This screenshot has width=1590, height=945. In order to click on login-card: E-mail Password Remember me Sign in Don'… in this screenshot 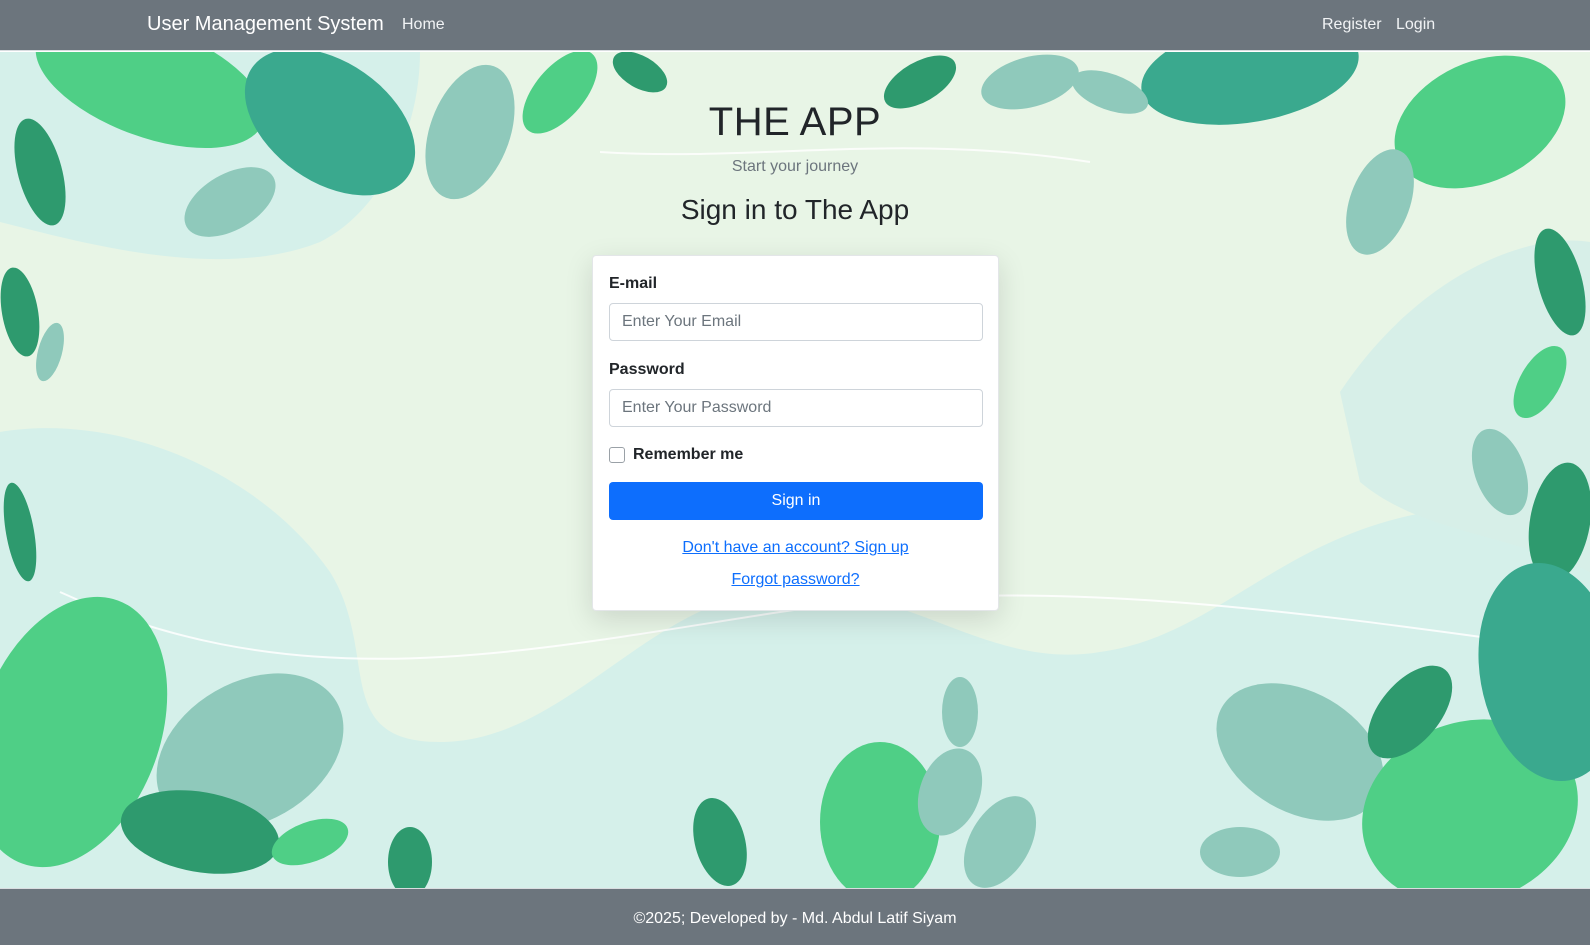, I will do `click(795, 433)`.